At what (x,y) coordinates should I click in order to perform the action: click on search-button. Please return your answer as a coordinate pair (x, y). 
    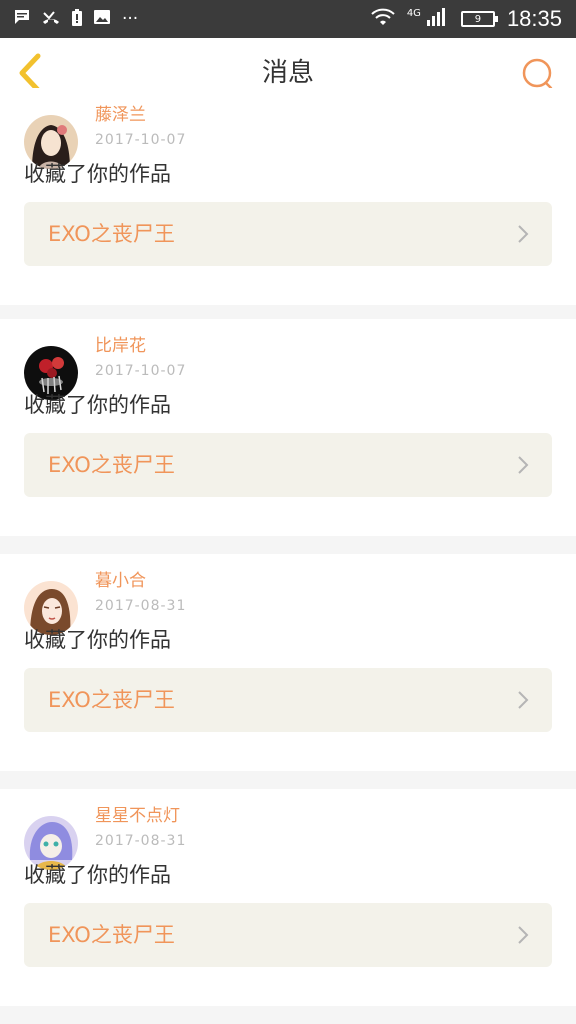
    Looking at the image, I should click on (538, 74).